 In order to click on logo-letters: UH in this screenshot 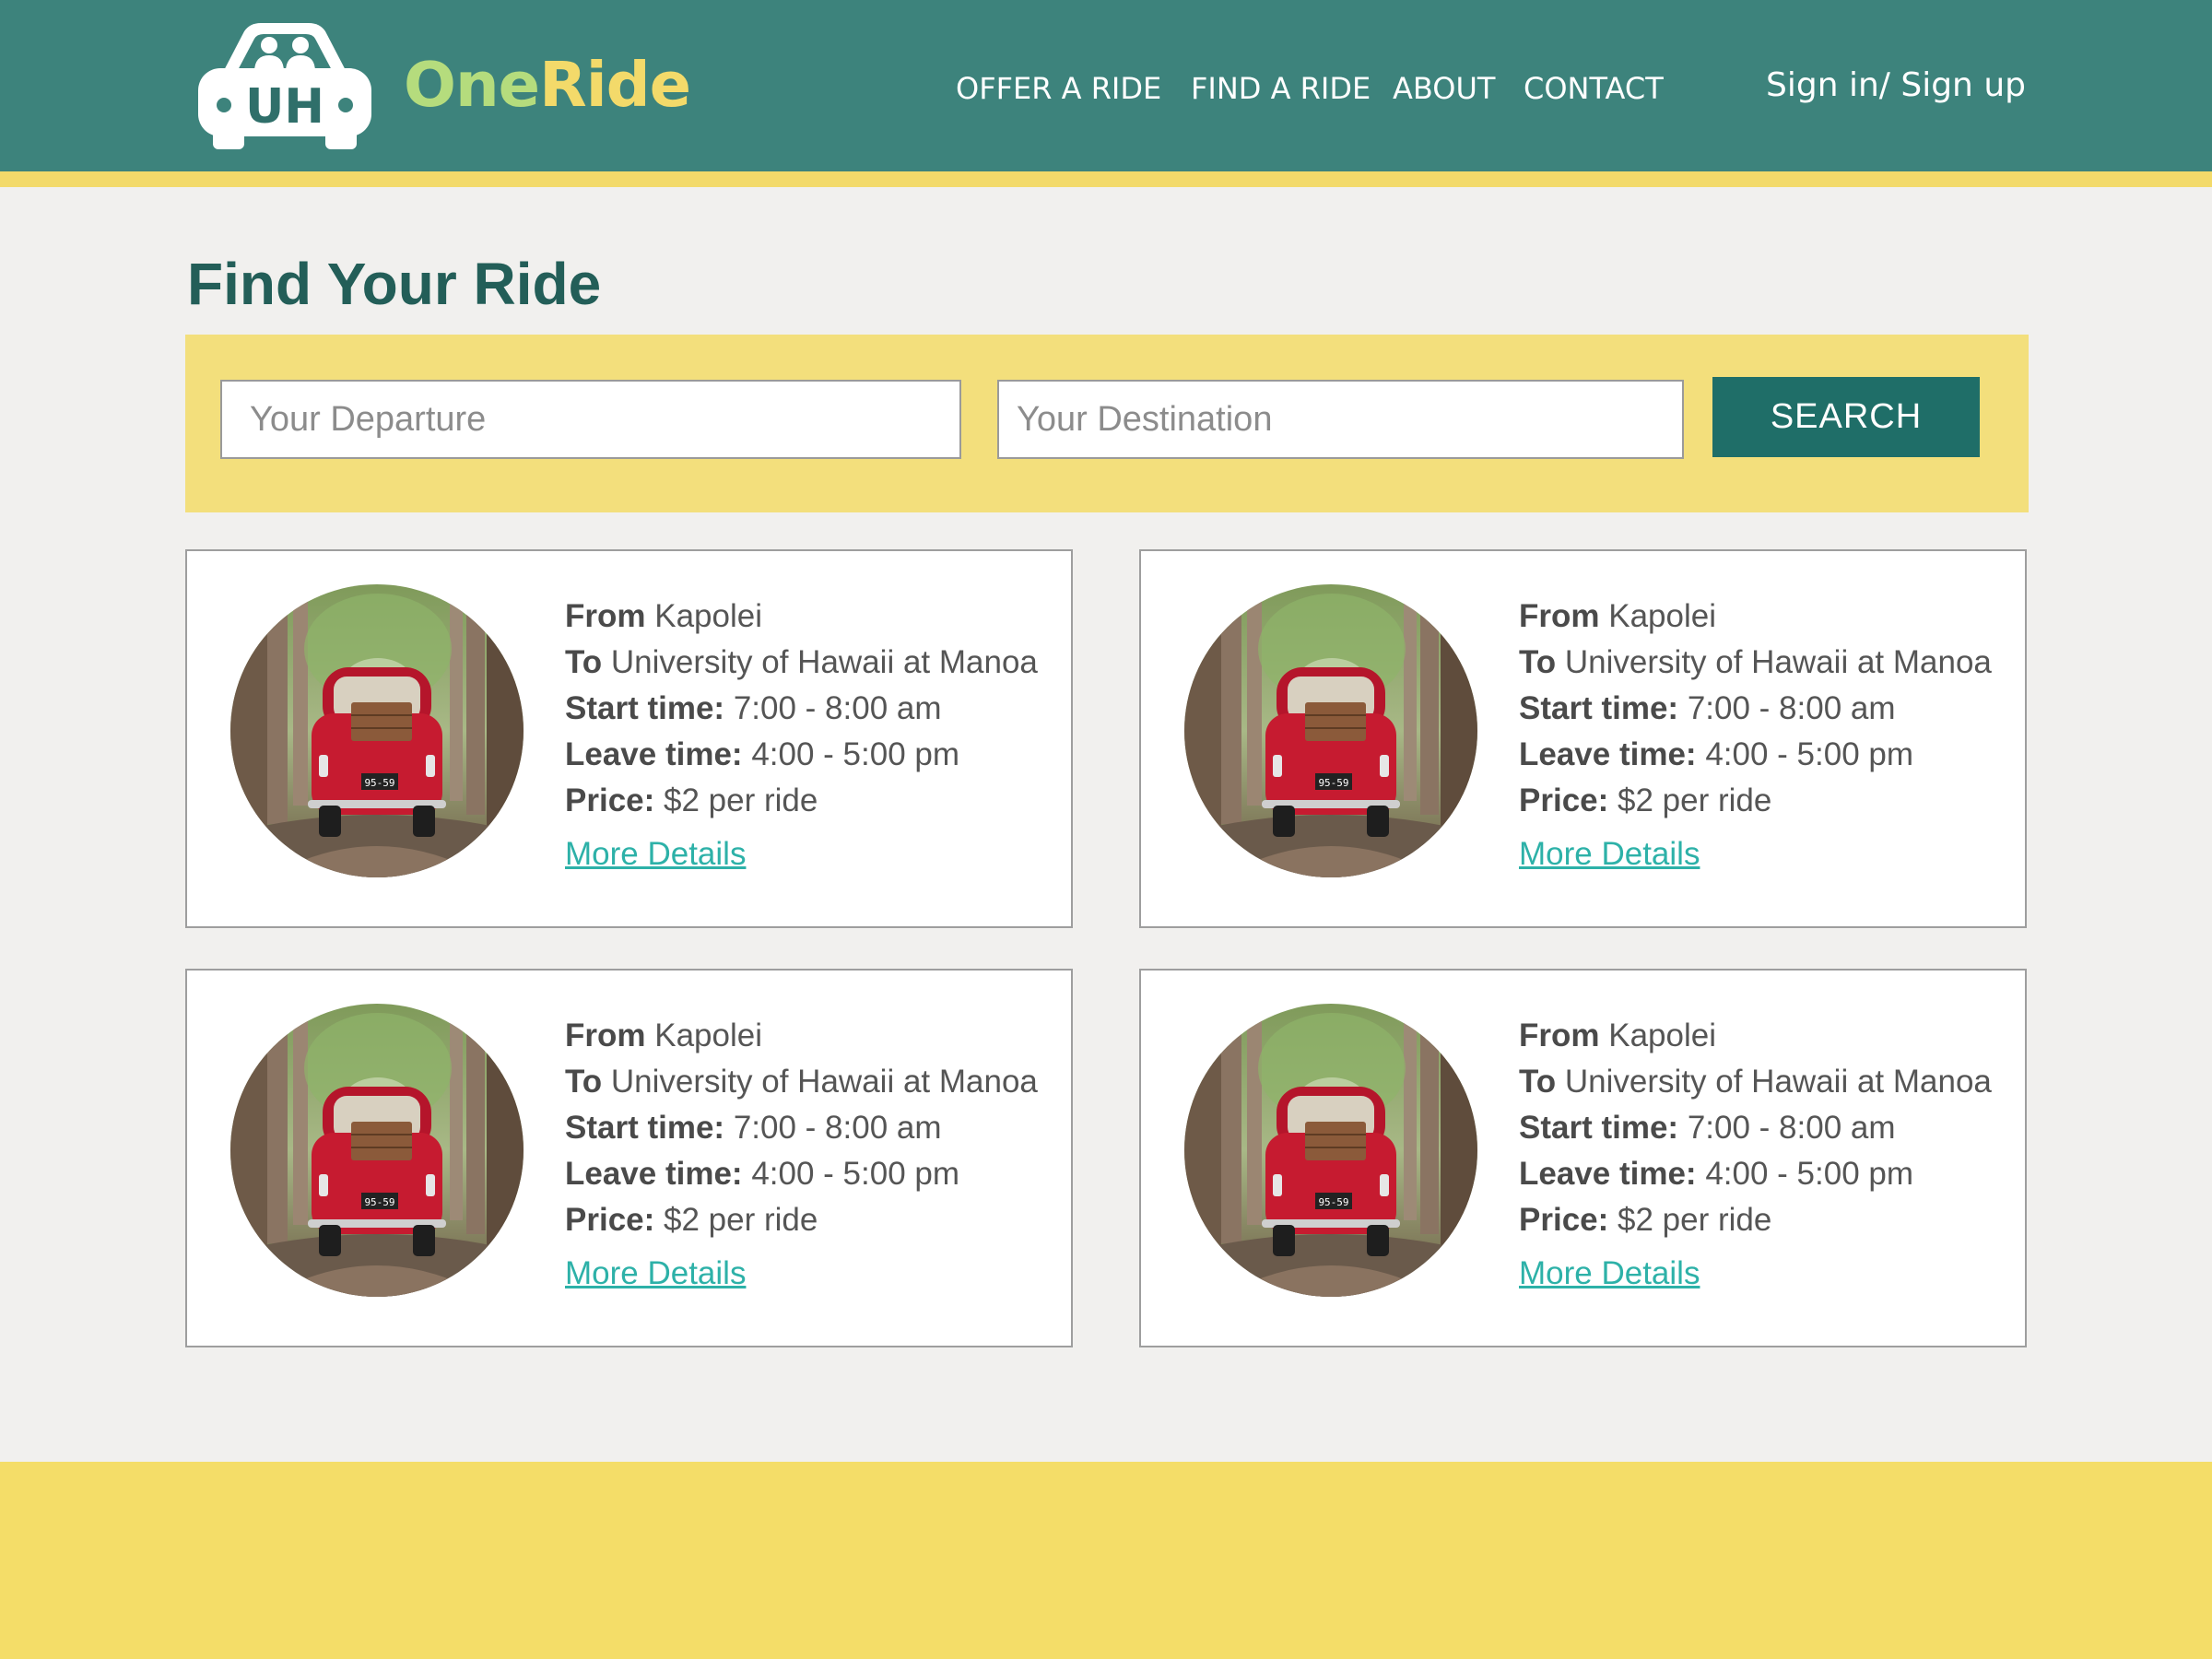, I will do `click(284, 107)`.